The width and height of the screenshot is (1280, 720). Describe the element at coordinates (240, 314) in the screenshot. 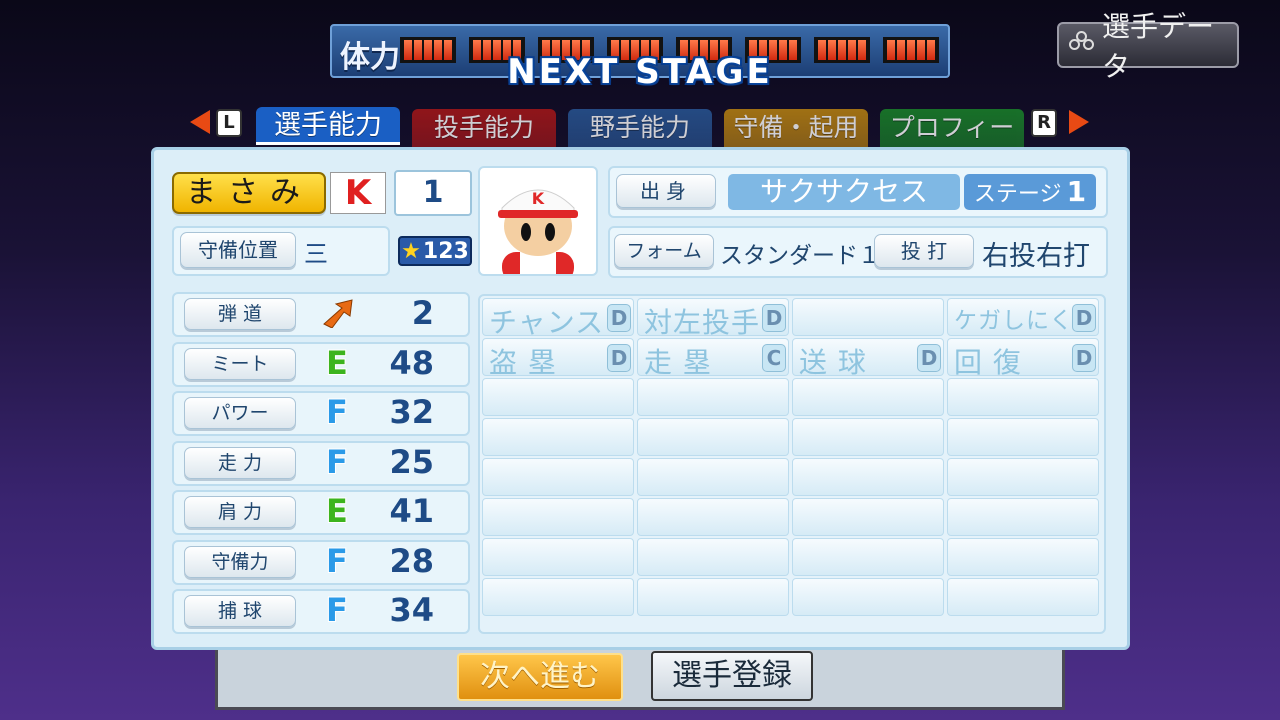

I see `ability-label: 弾 道` at that location.